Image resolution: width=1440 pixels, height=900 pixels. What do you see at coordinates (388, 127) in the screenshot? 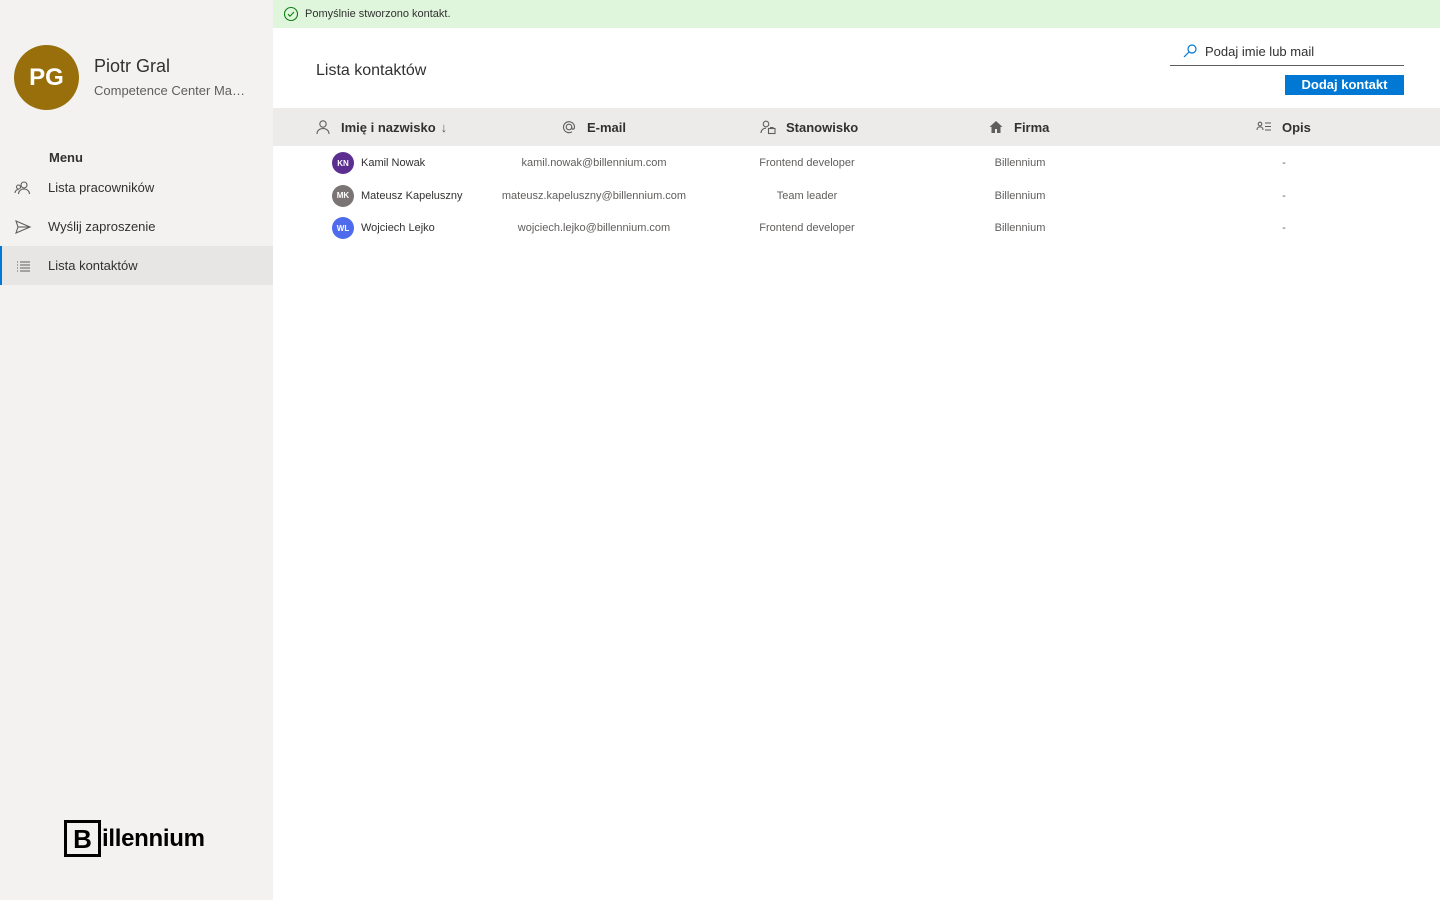
I see `column-label: Imię i nazwisko` at bounding box center [388, 127].